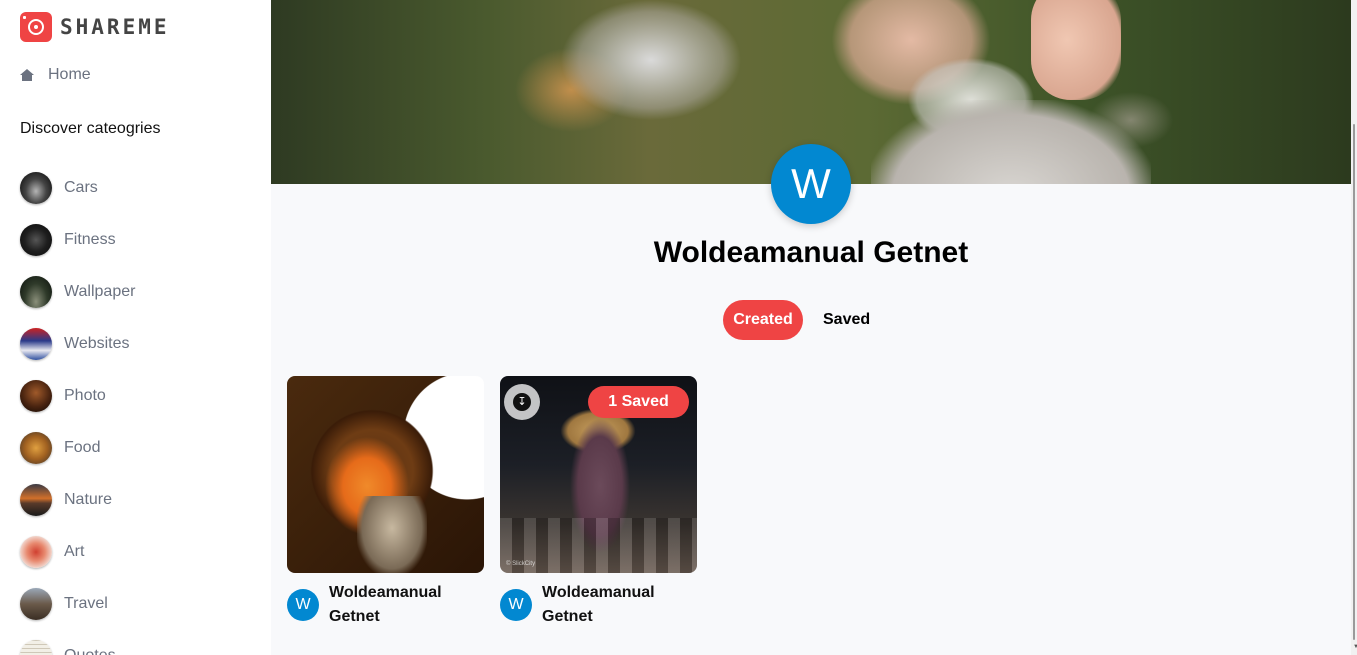 This screenshot has width=1357, height=655. Describe the element at coordinates (811, 252) in the screenshot. I see `profile-name: Woldeamanual Getnet` at that location.